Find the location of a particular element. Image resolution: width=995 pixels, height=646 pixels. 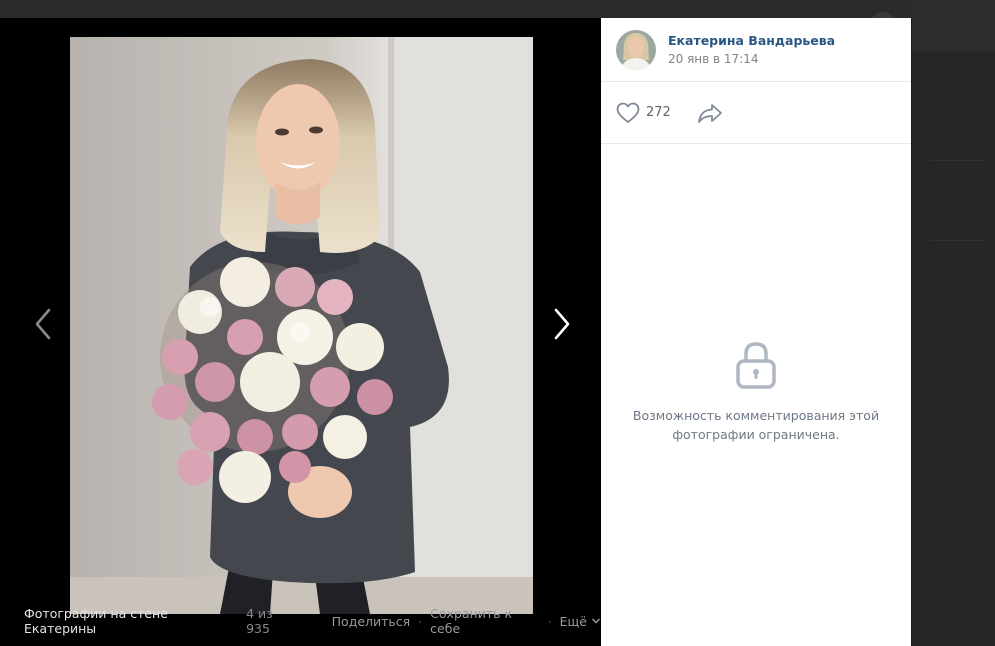

author-name-link: Екатерина Вандарьева is located at coordinates (751, 40).